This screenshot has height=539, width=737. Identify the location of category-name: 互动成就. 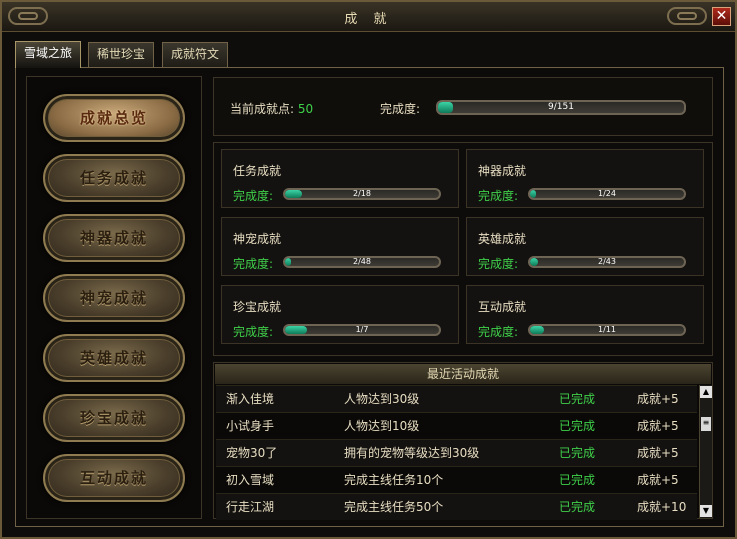
(502, 307).